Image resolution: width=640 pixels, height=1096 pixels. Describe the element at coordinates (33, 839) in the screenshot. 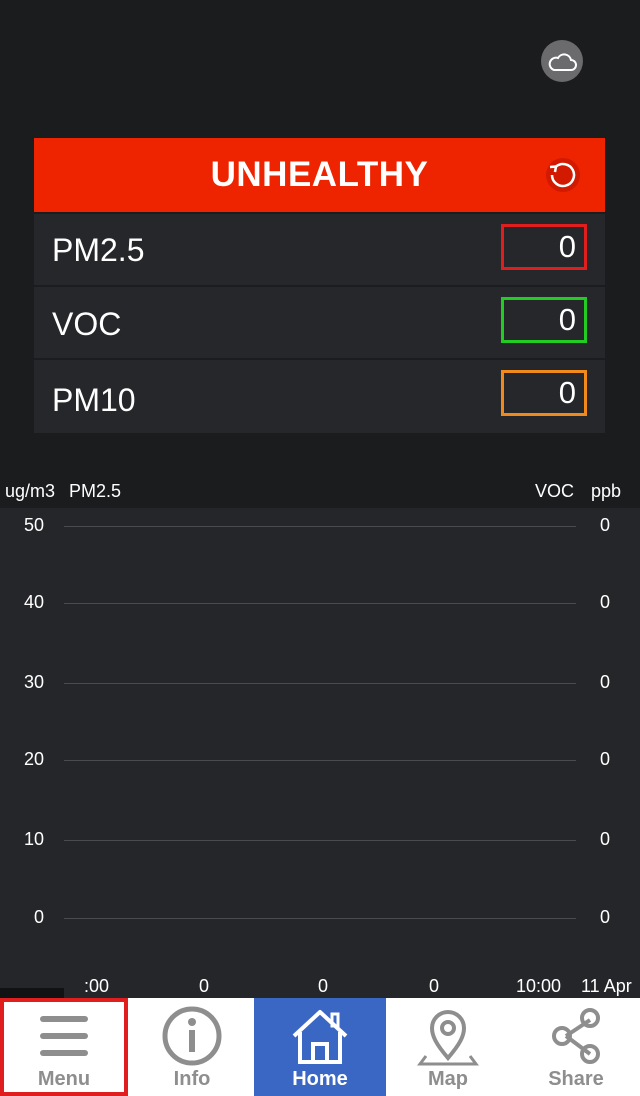

I see `y-left-tick-label: 10` at that location.